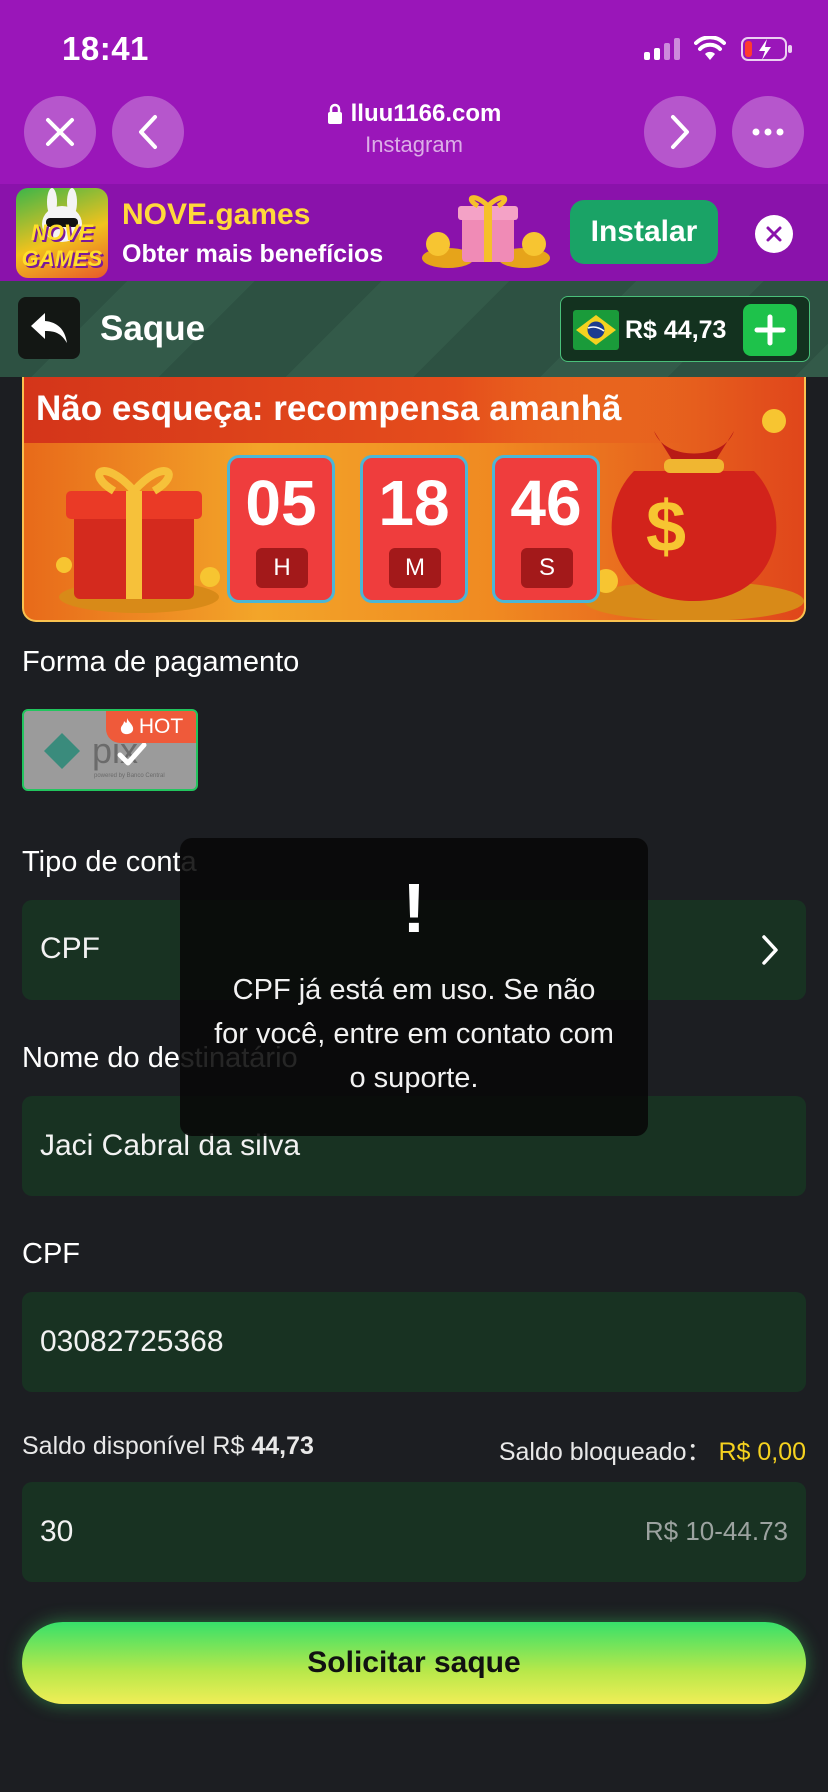 The height and width of the screenshot is (1792, 828). Describe the element at coordinates (605, 1452) in the screenshot. I see `blocked-balance-label: Saldo bloqueado：` at that location.